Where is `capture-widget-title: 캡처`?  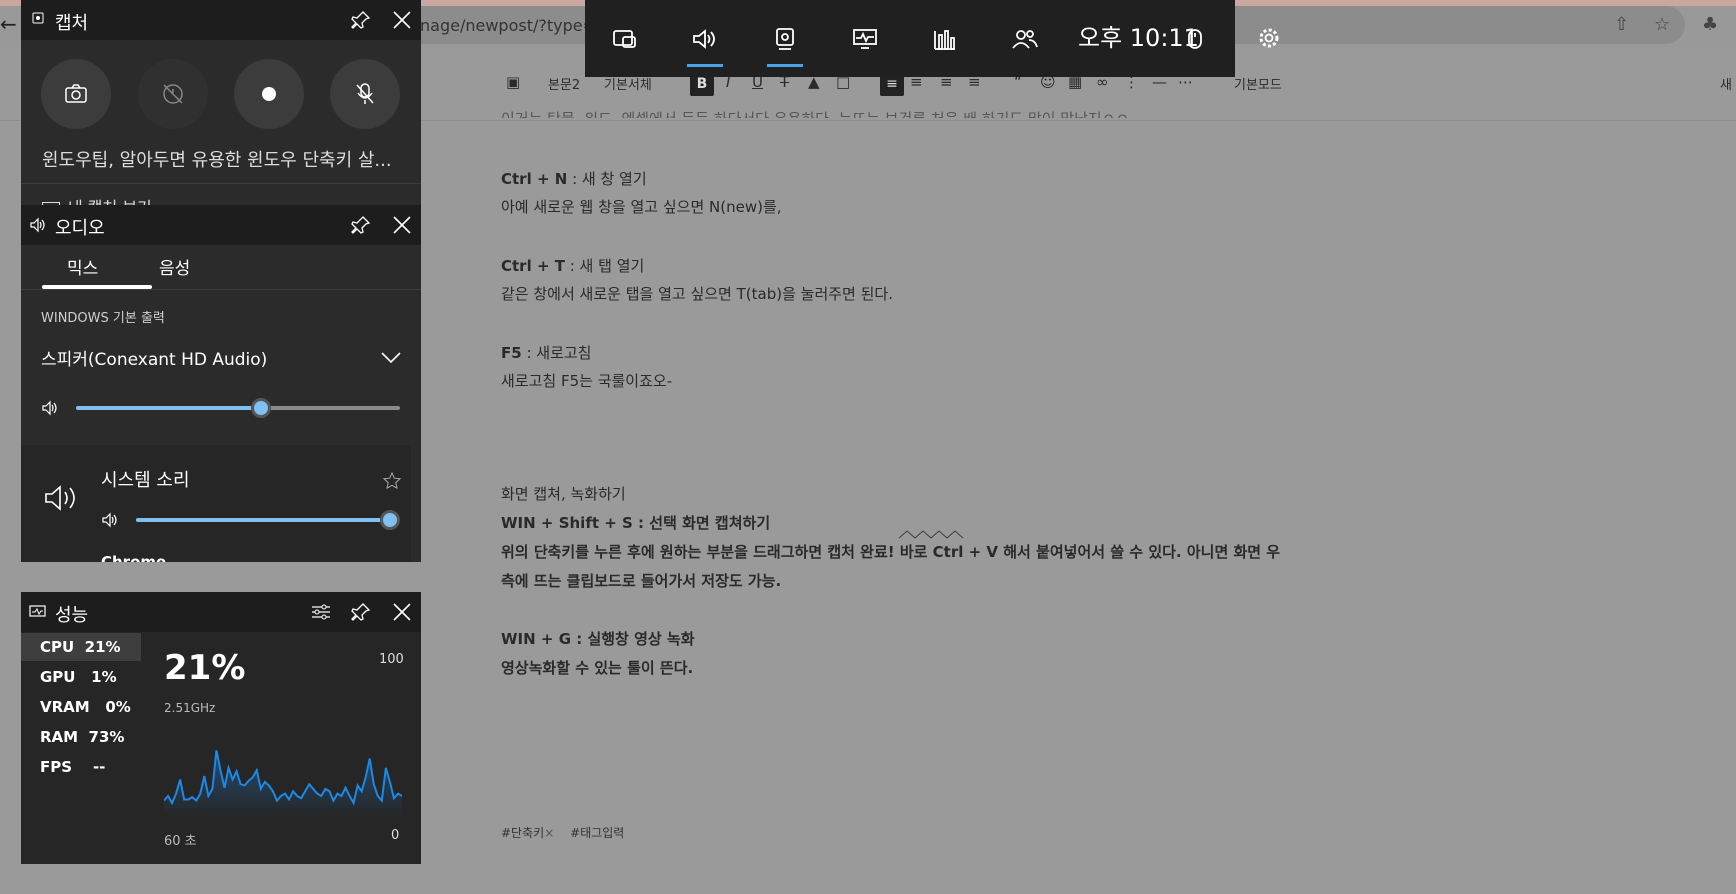 capture-widget-title: 캡처 is located at coordinates (72, 23).